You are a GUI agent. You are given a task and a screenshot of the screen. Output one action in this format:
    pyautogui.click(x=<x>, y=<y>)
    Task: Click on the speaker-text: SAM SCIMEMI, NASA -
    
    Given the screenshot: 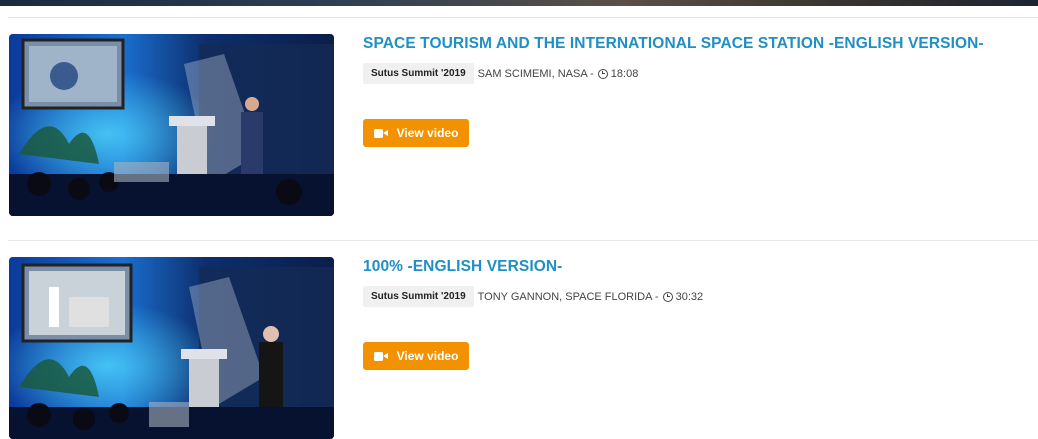 What is the action you would take?
    pyautogui.click(x=535, y=73)
    